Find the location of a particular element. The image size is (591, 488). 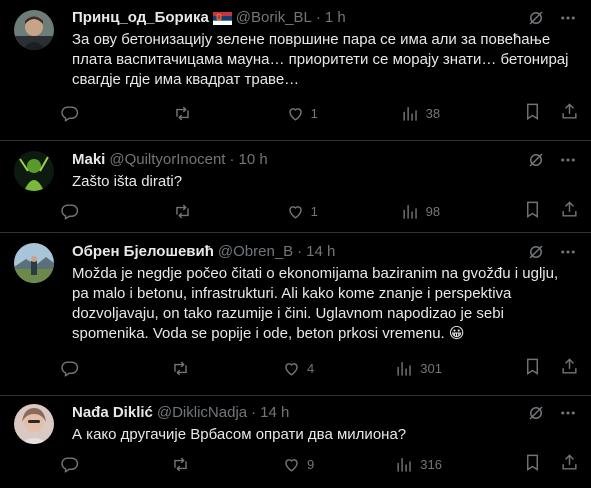

tweet-text: Zašto išta dirati? is located at coordinates (127, 181).